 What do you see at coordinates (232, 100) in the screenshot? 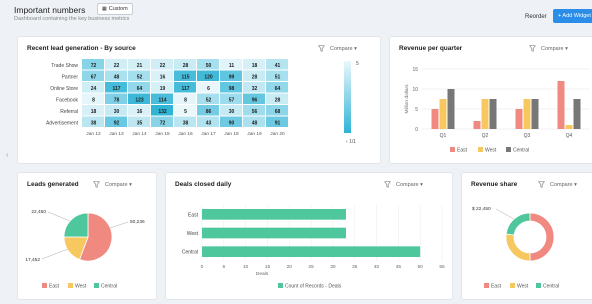
I see `heatmap-cell-value: 57` at bounding box center [232, 100].